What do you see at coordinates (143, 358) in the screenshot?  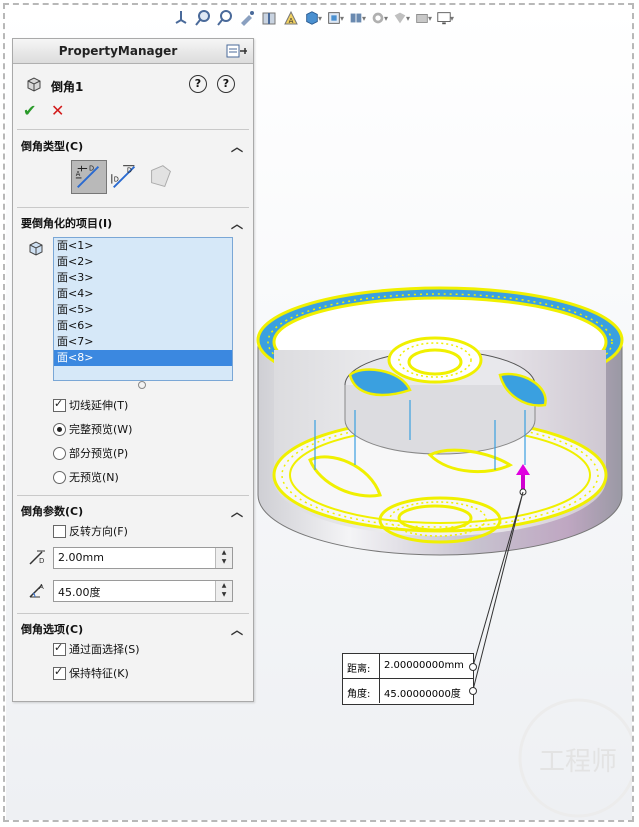 I see `list-item-selected: 面<8>` at bounding box center [143, 358].